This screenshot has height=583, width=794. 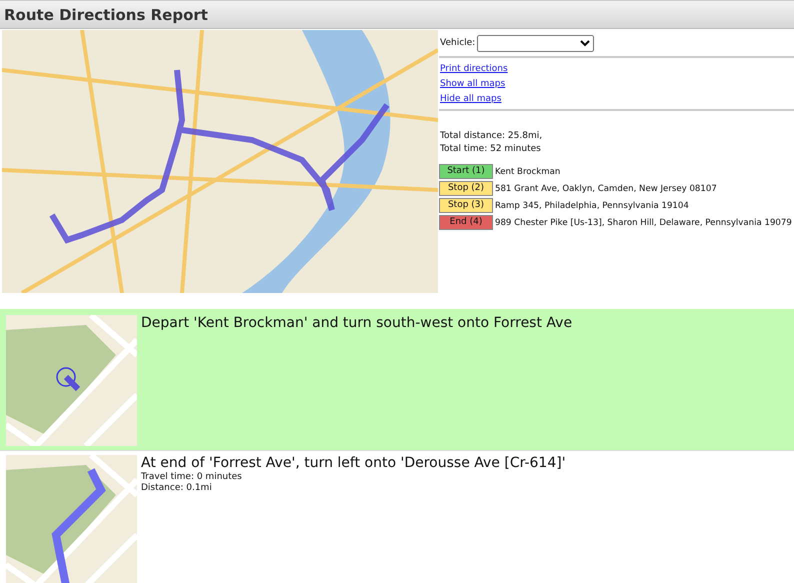 I want to click on vehicle-dropdown, so click(x=535, y=43).